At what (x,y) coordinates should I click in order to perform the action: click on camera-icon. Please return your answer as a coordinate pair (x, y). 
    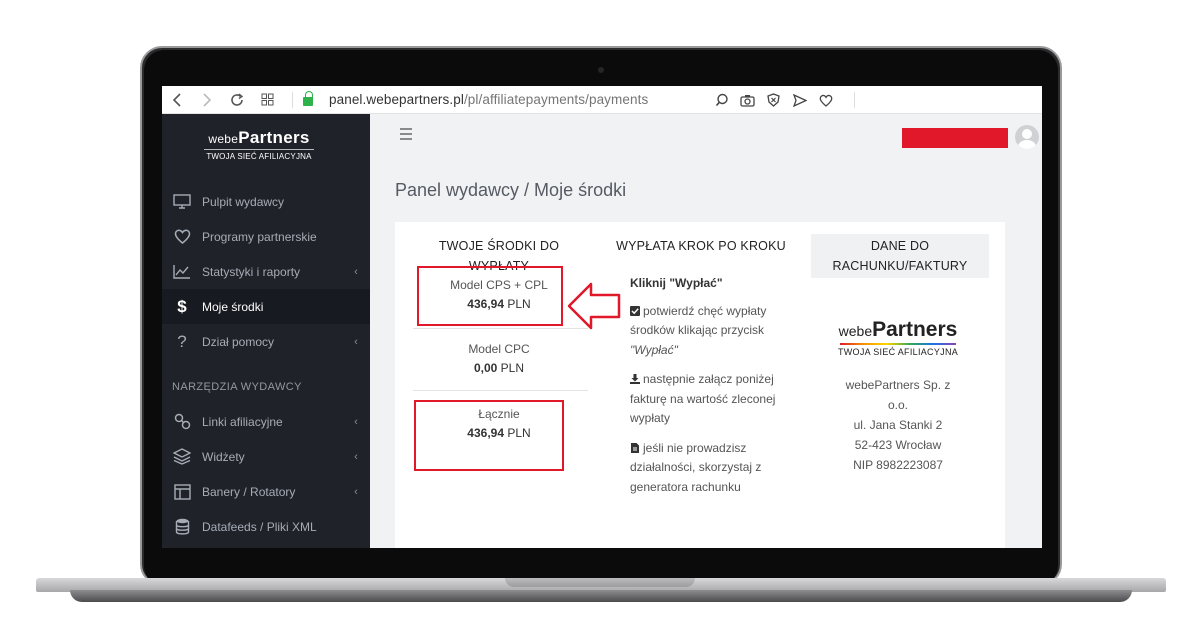
    Looking at the image, I should click on (747, 100).